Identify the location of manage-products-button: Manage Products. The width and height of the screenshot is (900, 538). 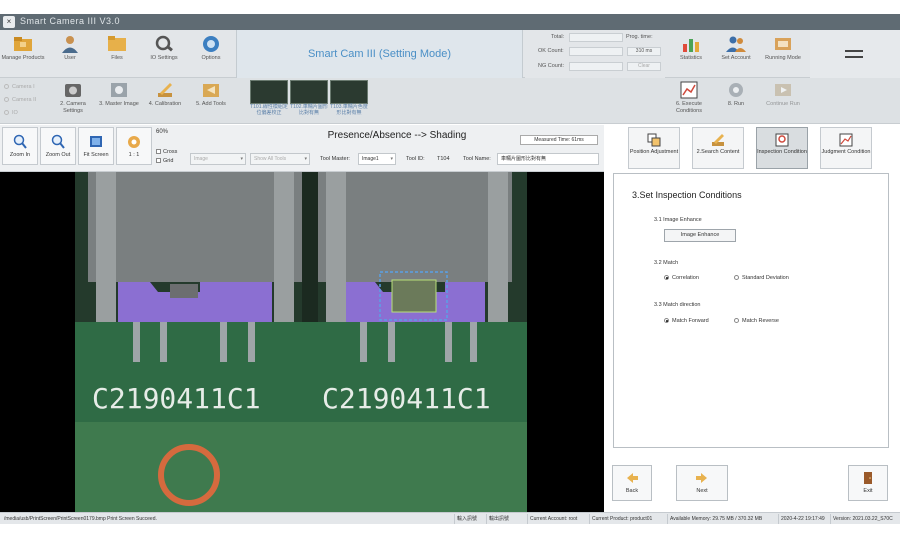
(23, 55).